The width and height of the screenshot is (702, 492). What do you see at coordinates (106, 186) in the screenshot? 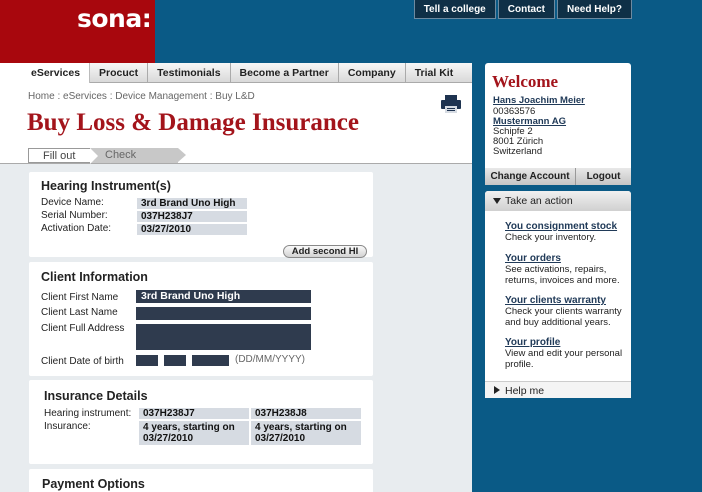
I see `section-title-hearing: Hearing Instrument(s)` at bounding box center [106, 186].